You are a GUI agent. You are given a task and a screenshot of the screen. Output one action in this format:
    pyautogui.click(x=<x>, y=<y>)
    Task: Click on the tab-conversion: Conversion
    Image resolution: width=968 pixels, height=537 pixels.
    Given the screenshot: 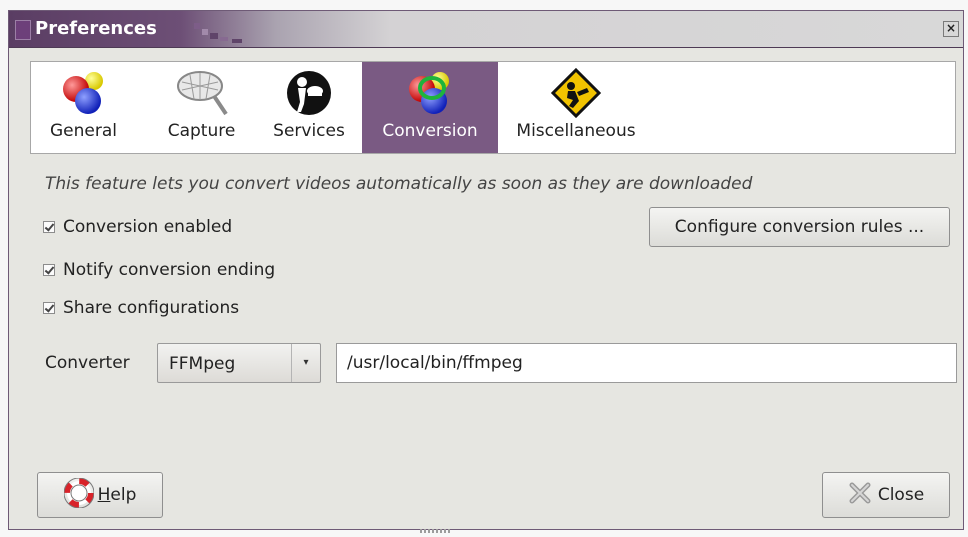 What is the action you would take?
    pyautogui.click(x=430, y=107)
    